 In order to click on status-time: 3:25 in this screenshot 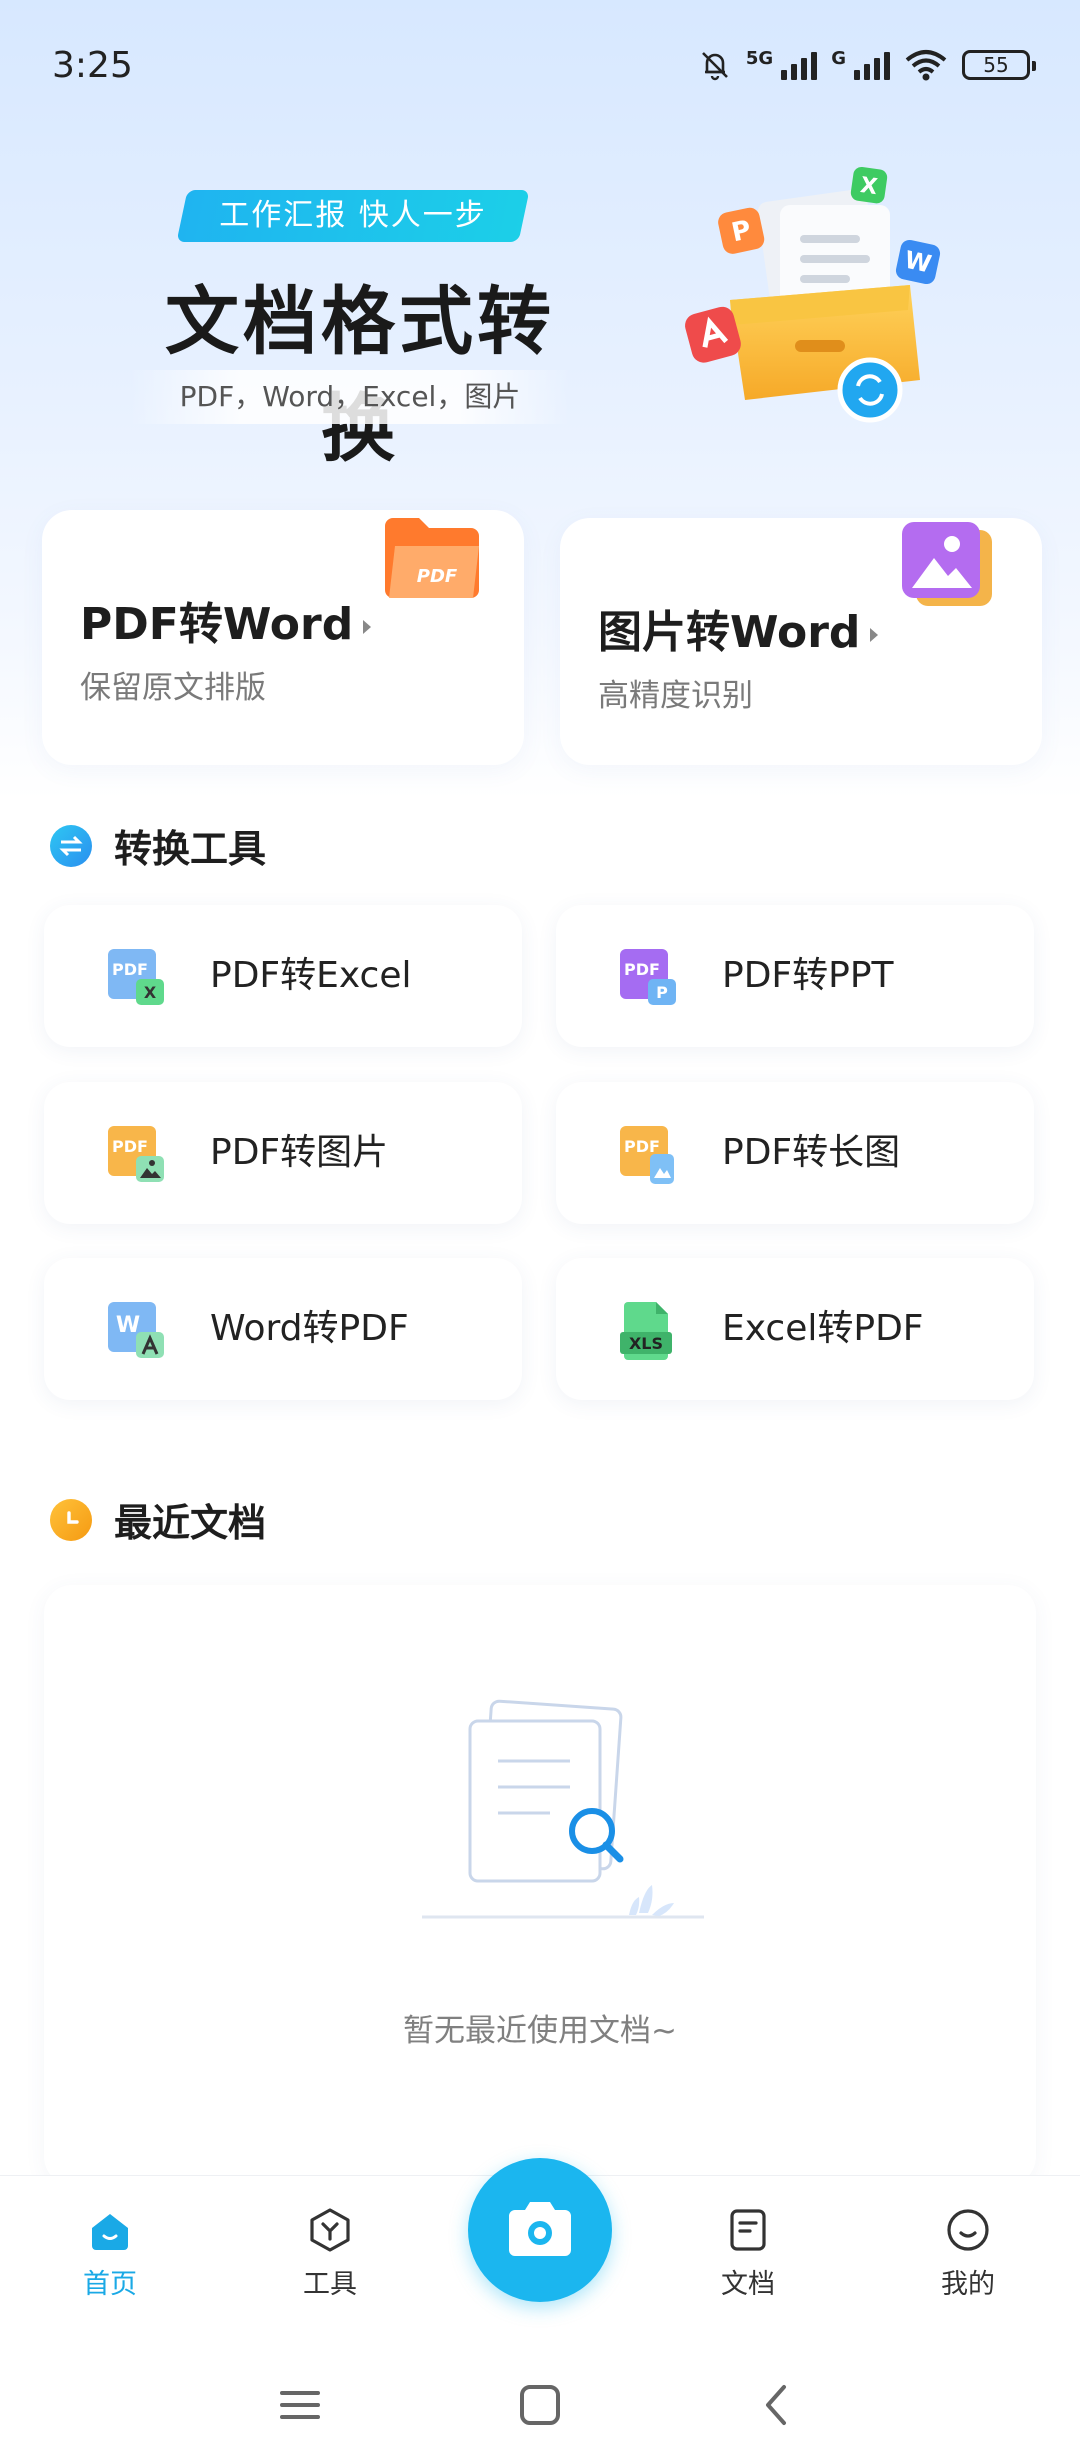, I will do `click(92, 65)`.